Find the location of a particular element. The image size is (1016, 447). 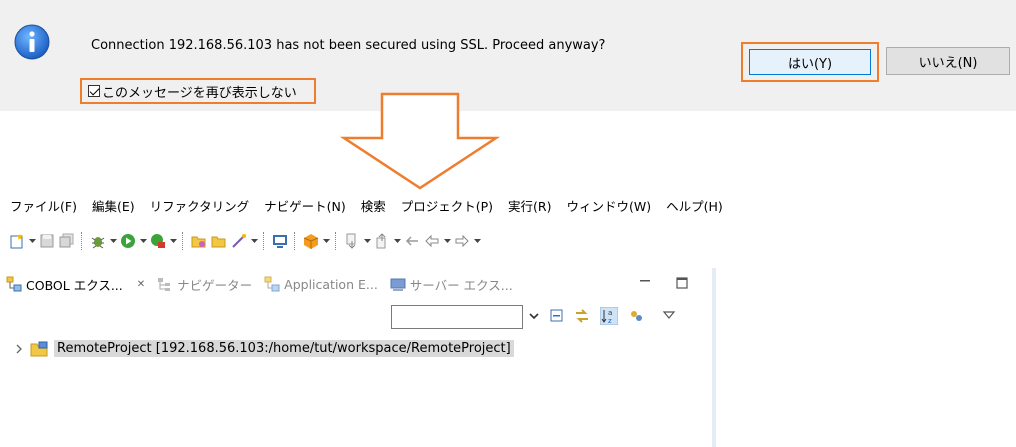

checkbox-checked-icon is located at coordinates (94, 91).